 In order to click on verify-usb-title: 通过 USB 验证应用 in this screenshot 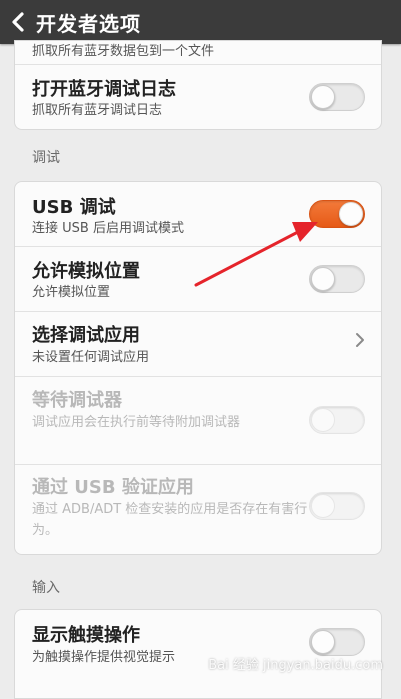, I will do `click(113, 487)`.